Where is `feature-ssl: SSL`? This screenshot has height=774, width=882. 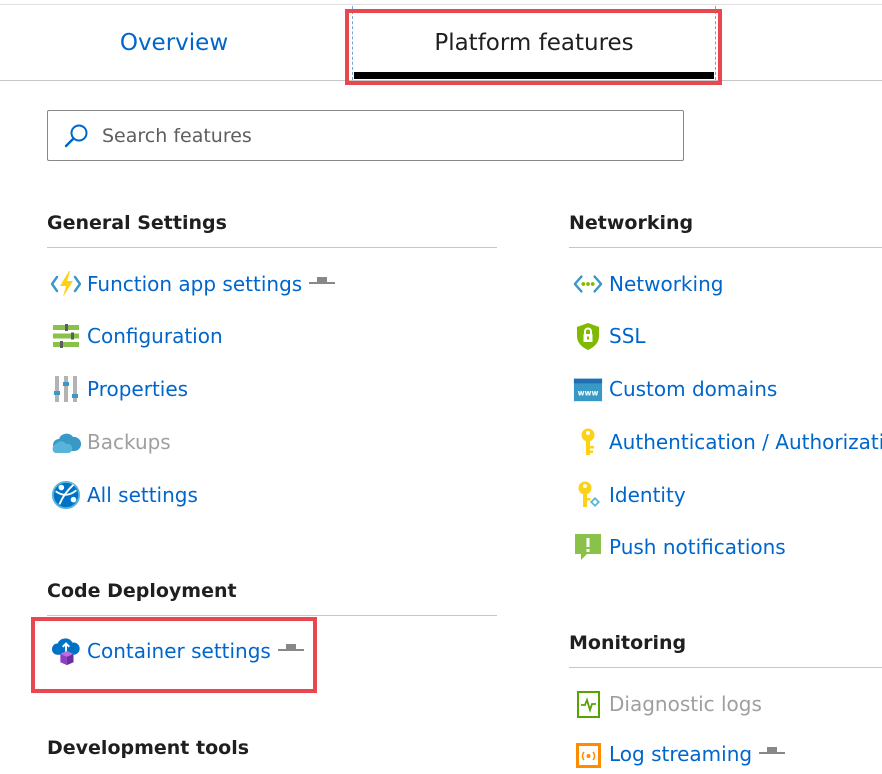
feature-ssl: SSL is located at coordinates (609, 336).